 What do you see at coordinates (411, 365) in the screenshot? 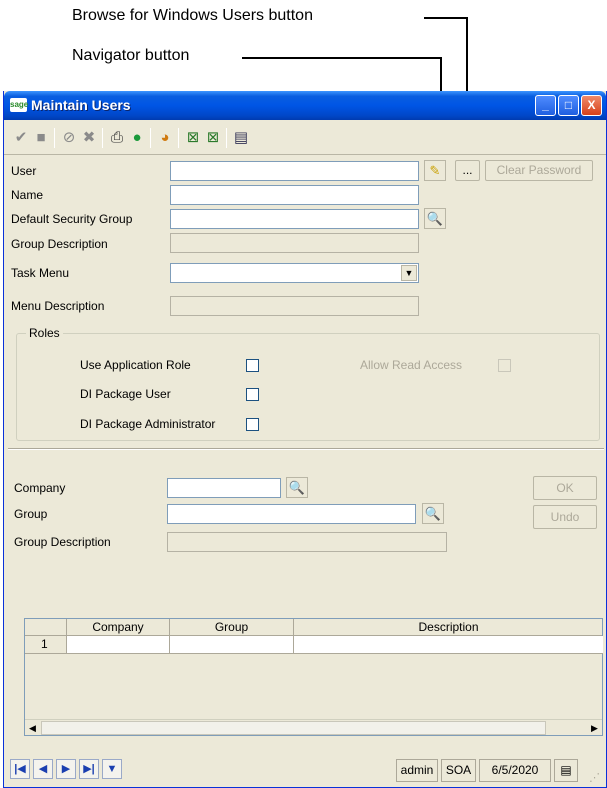
I see `allow-read-access-label: Allow Read Access` at bounding box center [411, 365].